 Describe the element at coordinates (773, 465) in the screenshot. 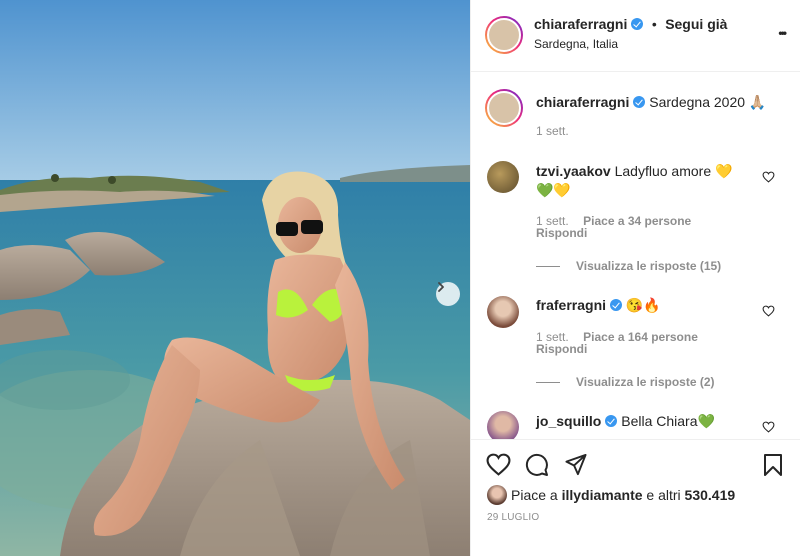

I see `save-bookmark-icon` at that location.